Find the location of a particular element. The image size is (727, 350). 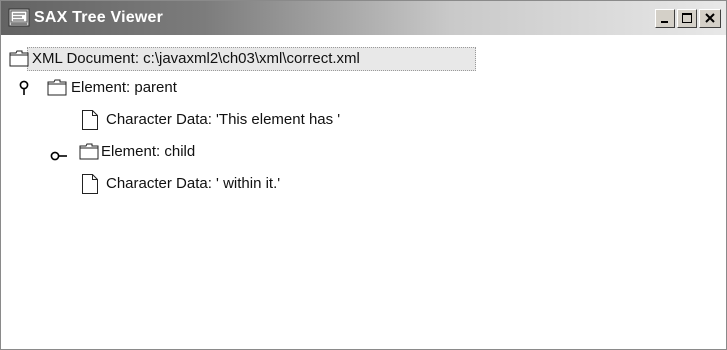

tree-node-label: Element: child is located at coordinates (148, 151).